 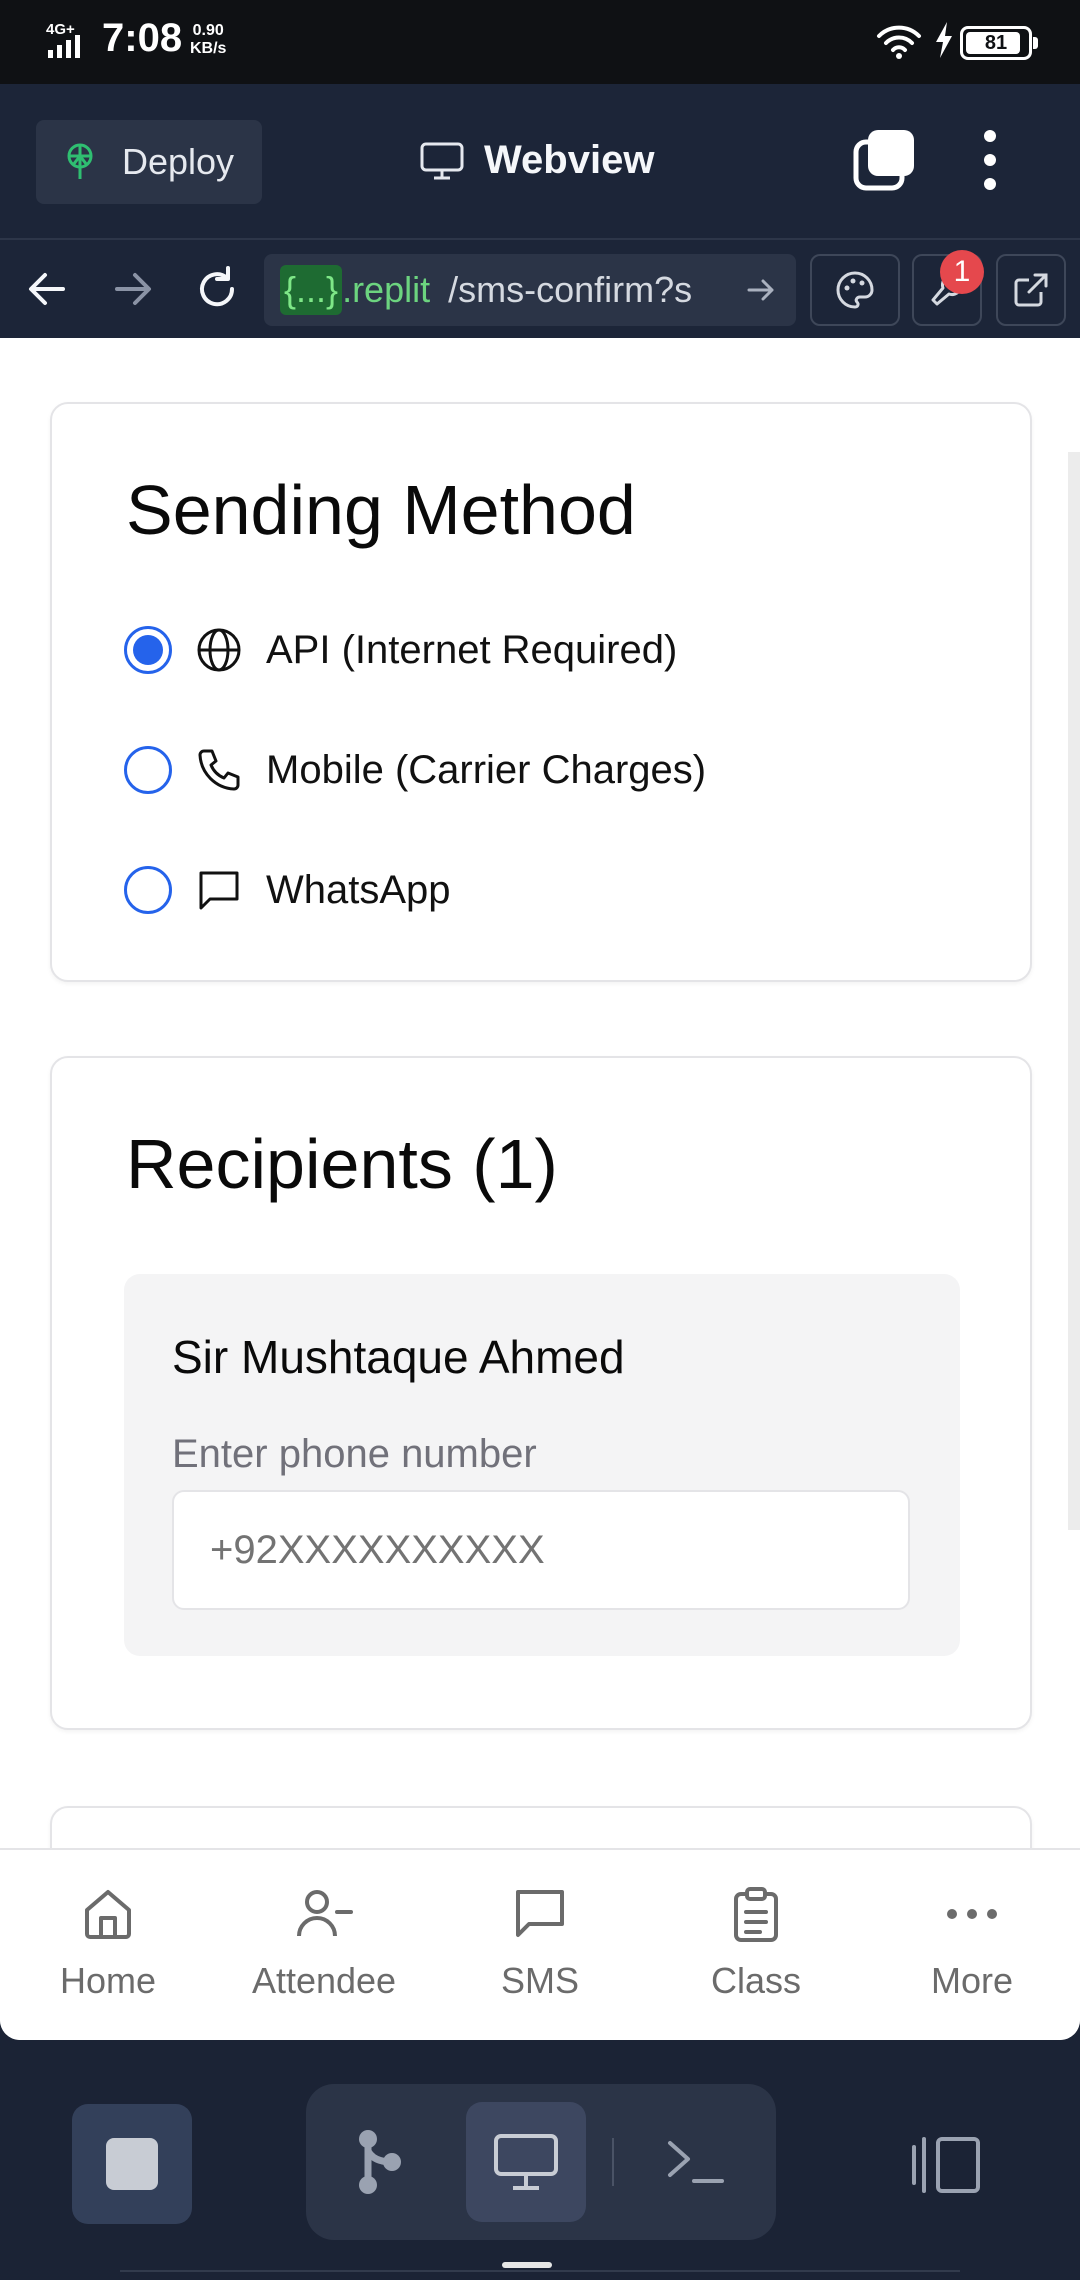 I want to click on tray-divider, so click(x=540, y=2275).